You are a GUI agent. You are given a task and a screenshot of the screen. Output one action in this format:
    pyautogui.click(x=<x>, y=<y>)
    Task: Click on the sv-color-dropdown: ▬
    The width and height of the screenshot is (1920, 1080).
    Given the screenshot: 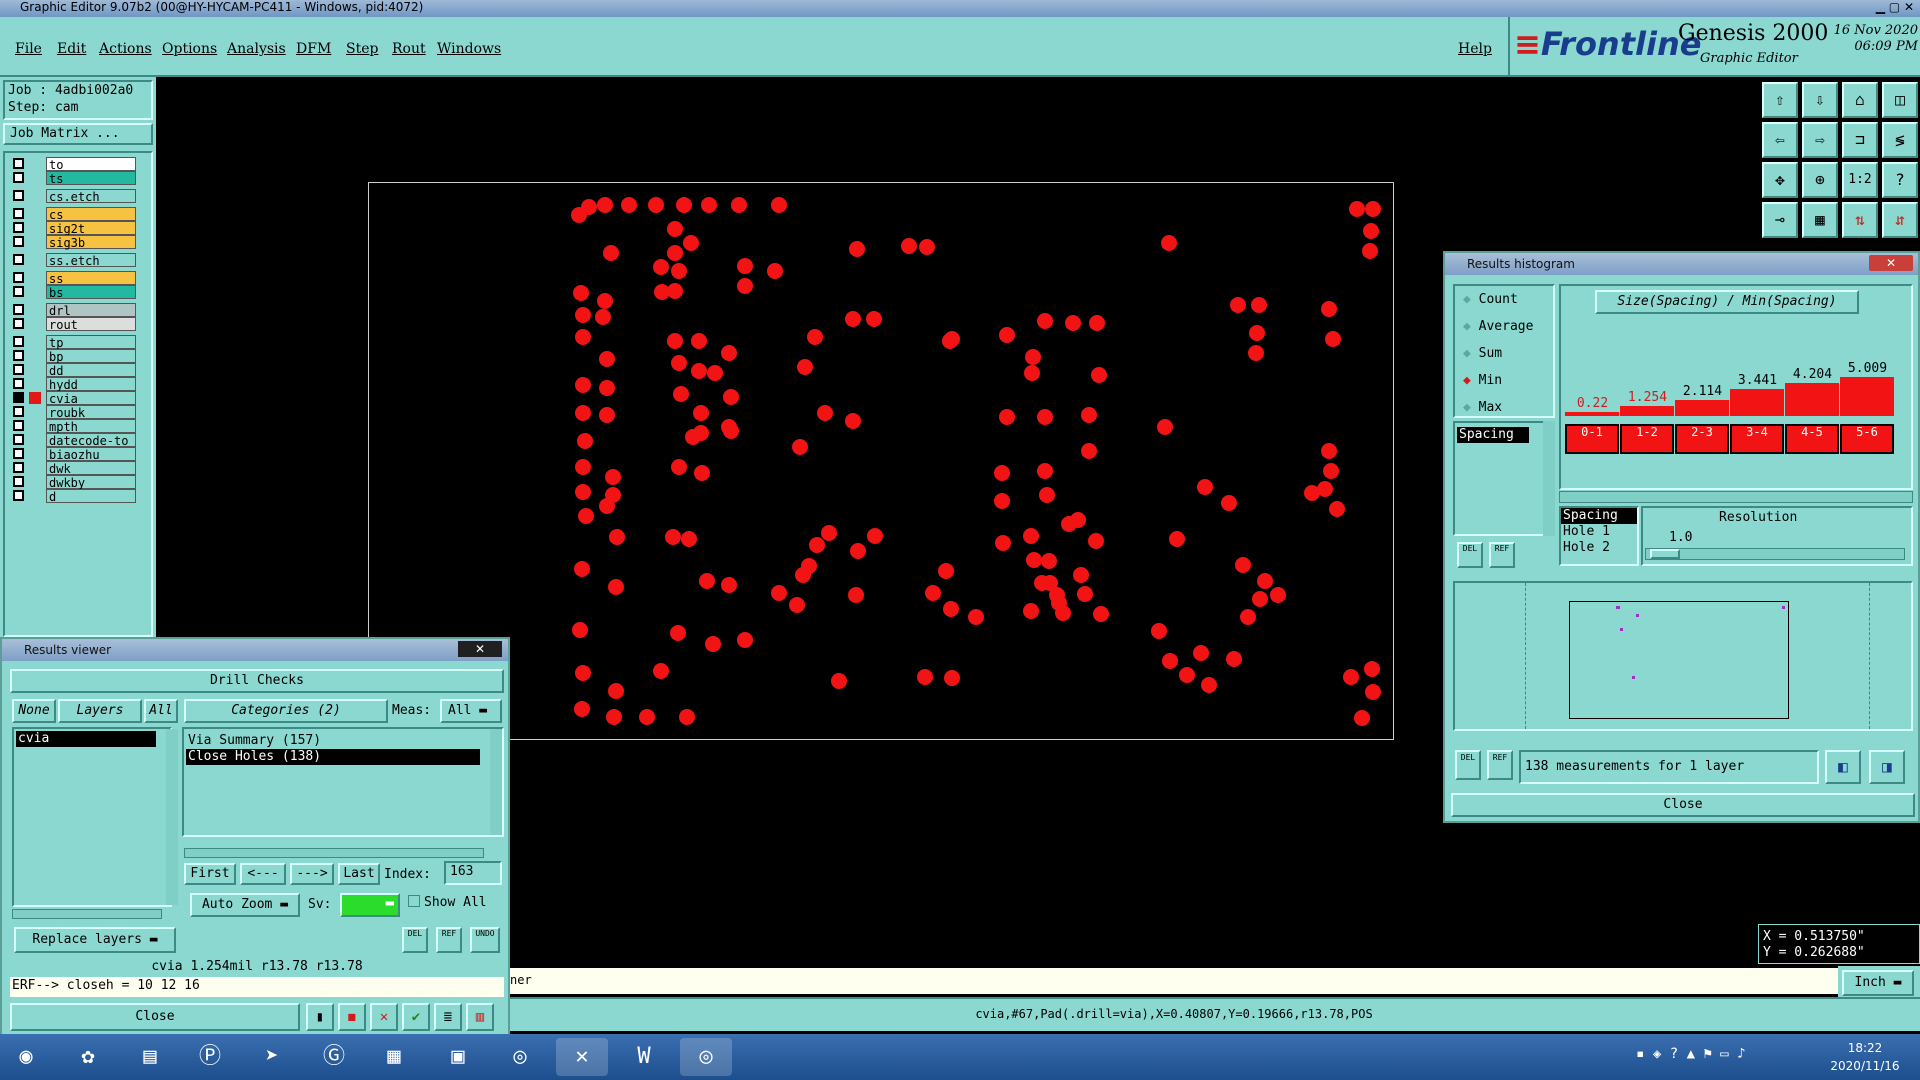 What is the action you would take?
    pyautogui.click(x=370, y=905)
    